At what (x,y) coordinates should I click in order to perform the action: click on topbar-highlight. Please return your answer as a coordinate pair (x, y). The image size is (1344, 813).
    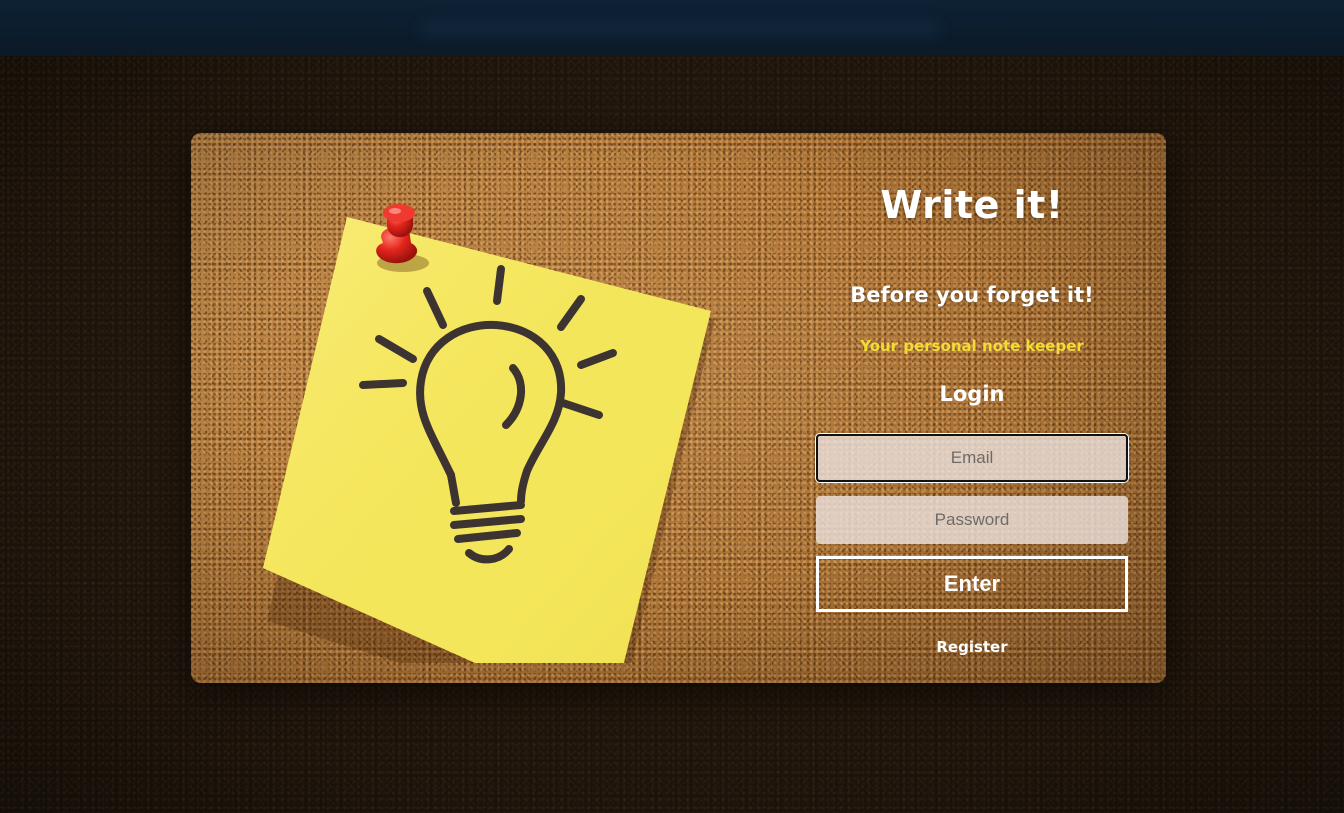
    Looking at the image, I should click on (680, 29).